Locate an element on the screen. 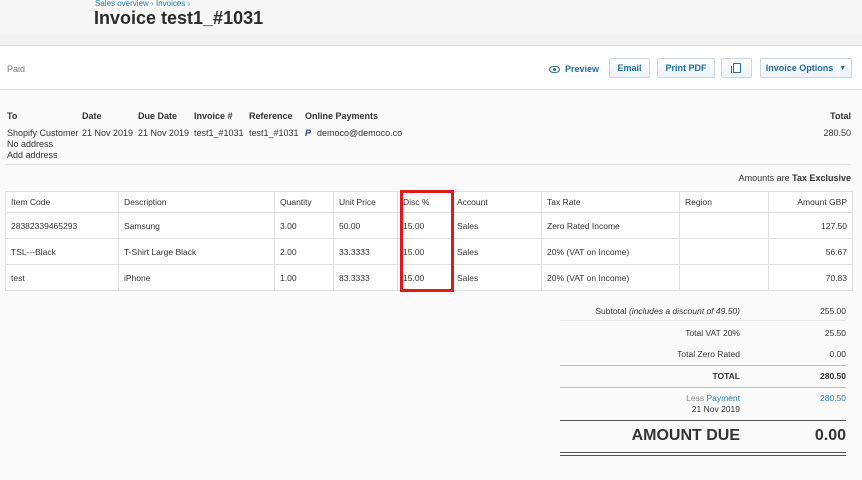  cell-item-code: 28382339465293 is located at coordinates (62, 225).